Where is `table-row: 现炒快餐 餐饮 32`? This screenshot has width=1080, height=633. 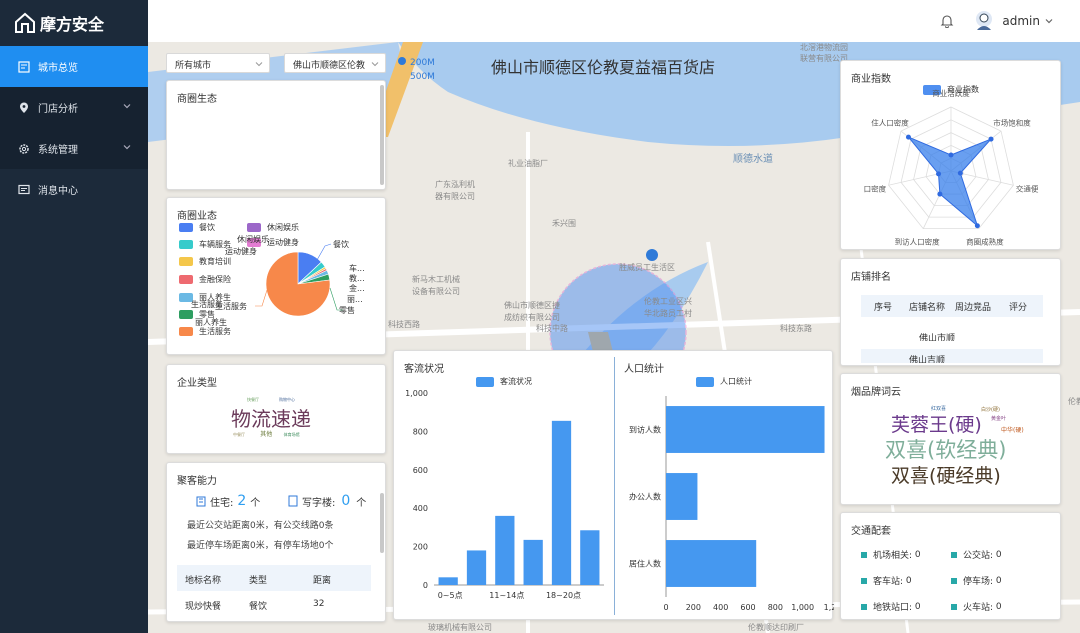
table-row: 现炒快餐 餐饮 32 is located at coordinates (274, 604).